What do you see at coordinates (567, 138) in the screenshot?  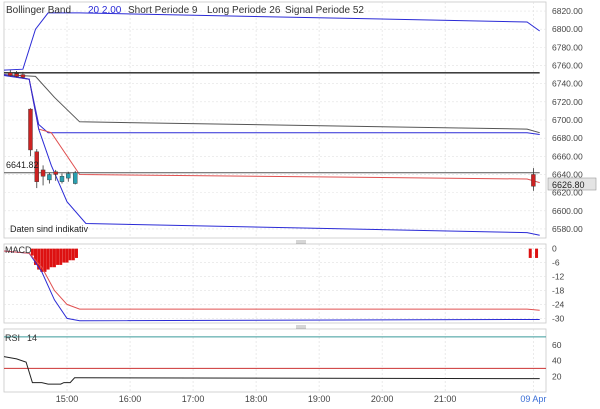 I see `price-y-tick: 6680.00` at bounding box center [567, 138].